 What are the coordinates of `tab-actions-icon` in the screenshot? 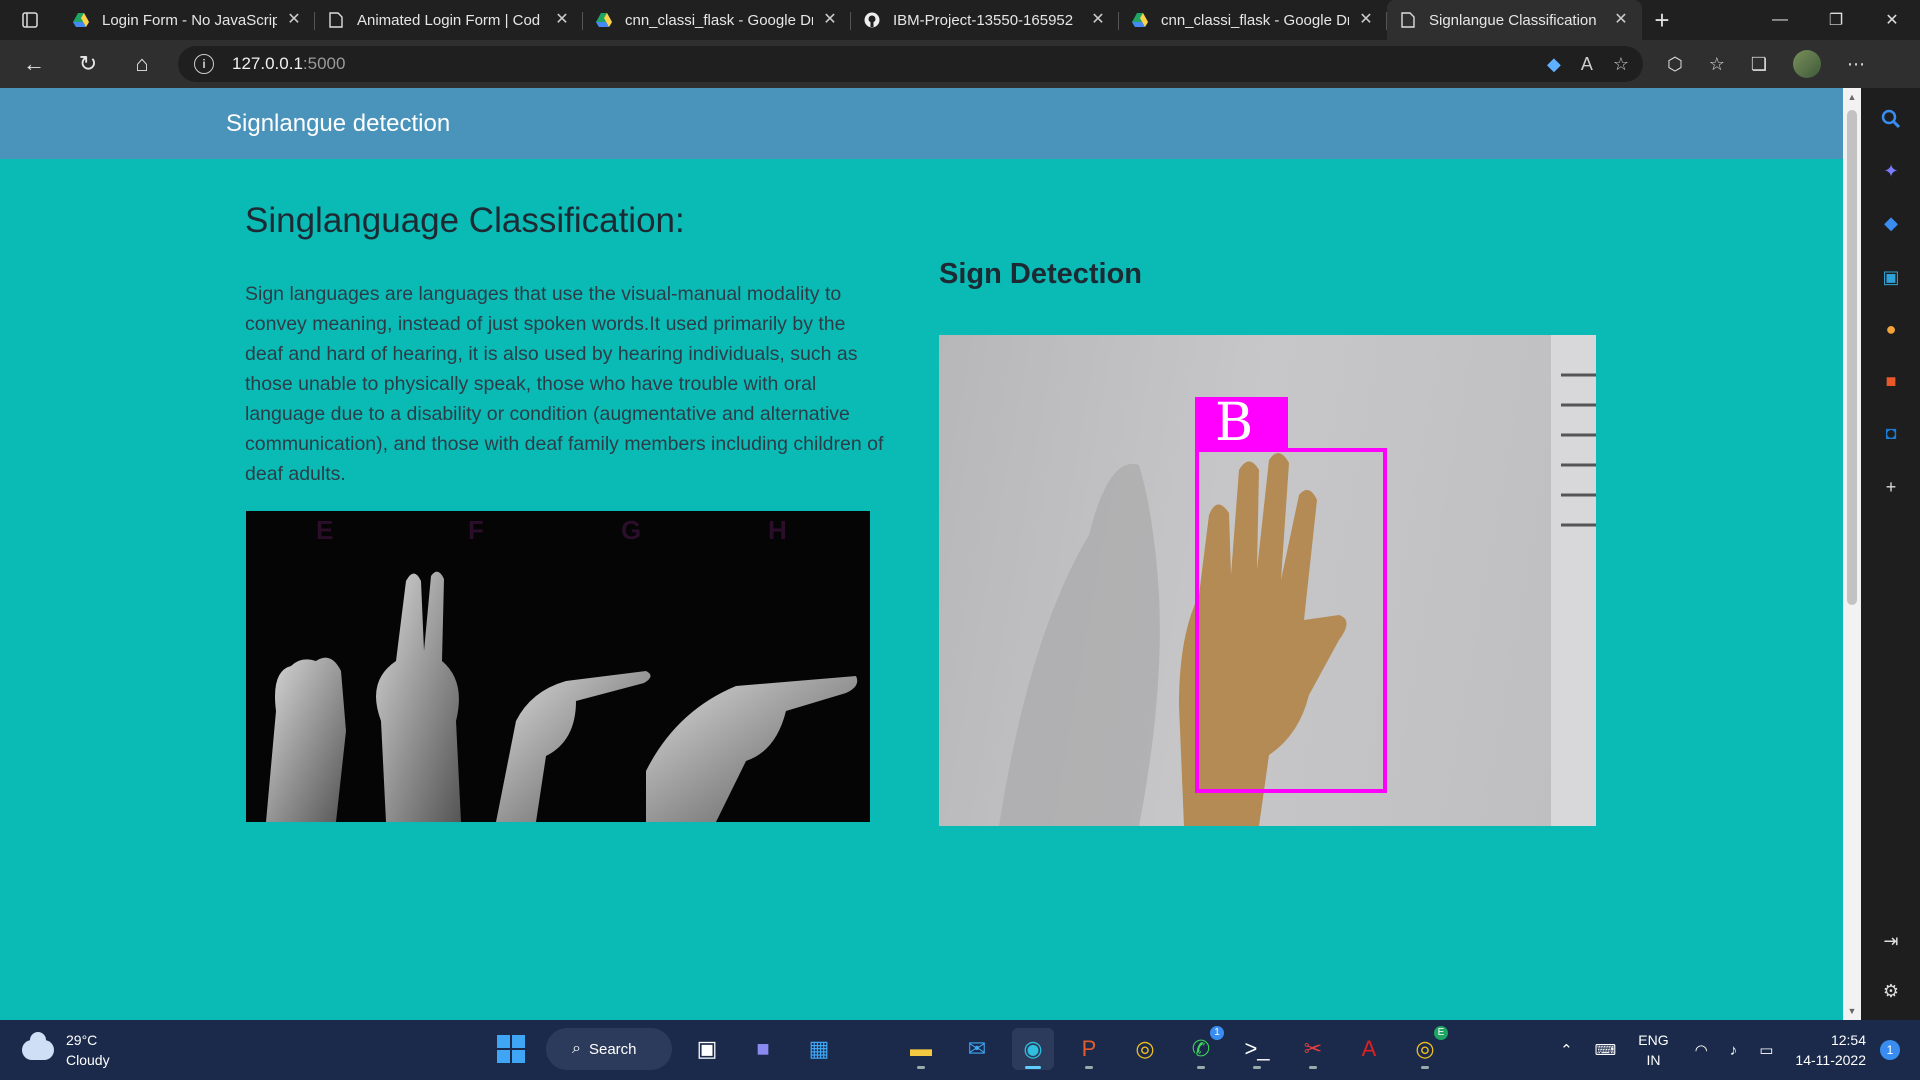 It's located at (30, 20).